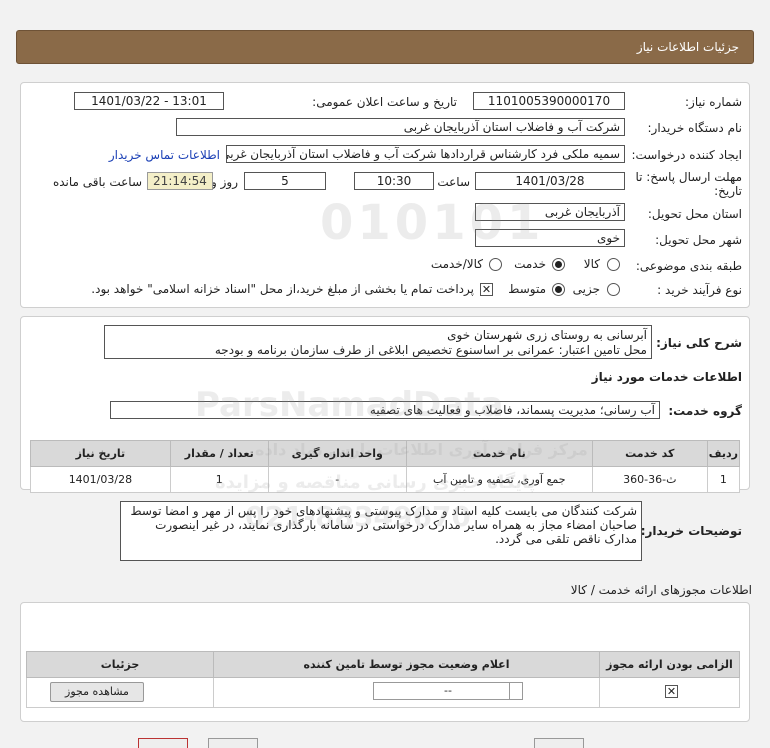 This screenshot has height=748, width=770. I want to click on cell-unit: -, so click(337, 479).